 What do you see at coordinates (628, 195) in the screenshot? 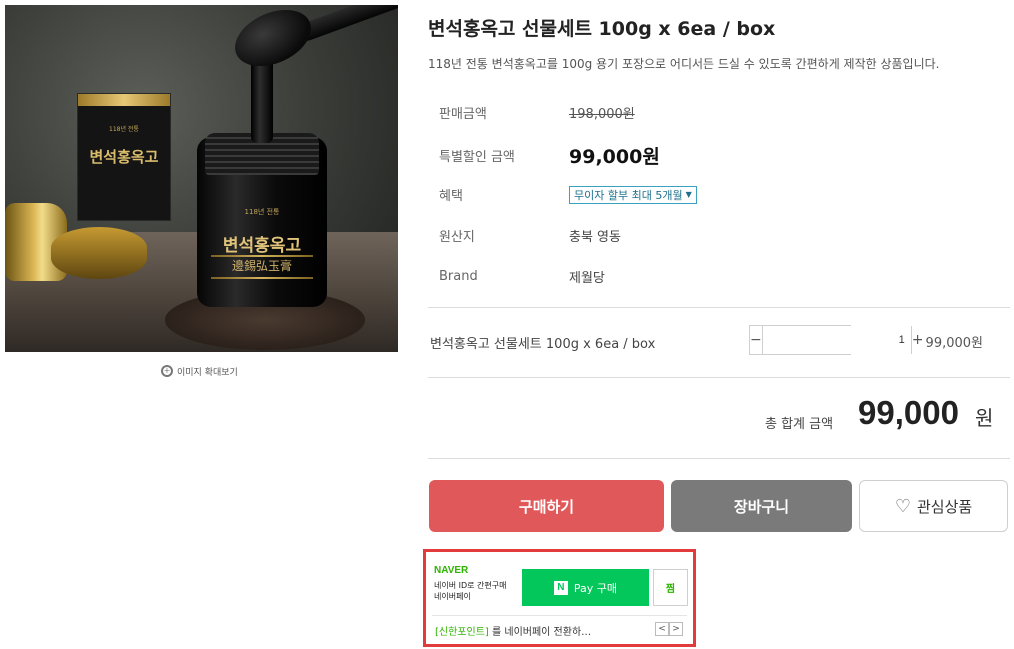
I see `installment-benefit-text: 무이자 할부 최대 5개월` at bounding box center [628, 195].